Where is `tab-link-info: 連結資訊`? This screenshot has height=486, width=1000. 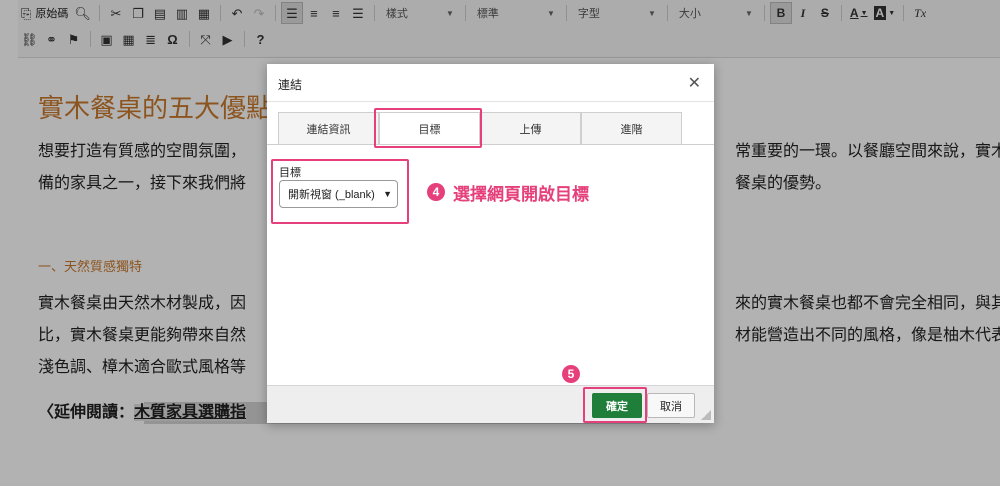
tab-link-info: 連結資訊 is located at coordinates (328, 128).